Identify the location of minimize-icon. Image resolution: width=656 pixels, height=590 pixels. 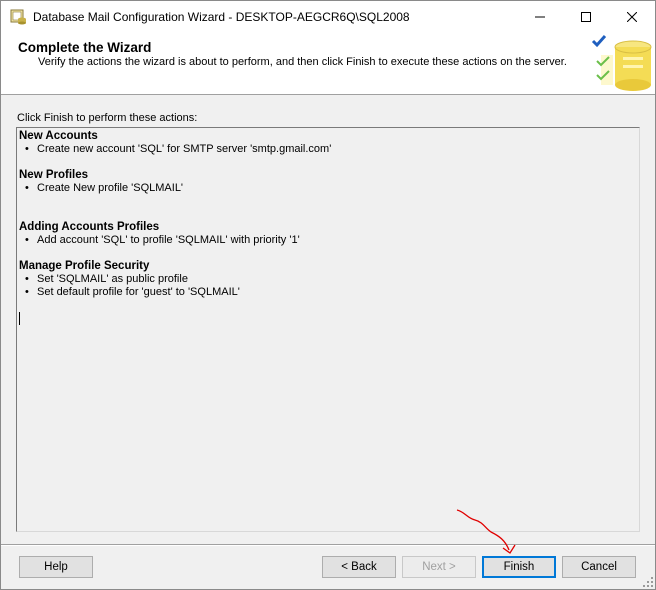
(540, 17).